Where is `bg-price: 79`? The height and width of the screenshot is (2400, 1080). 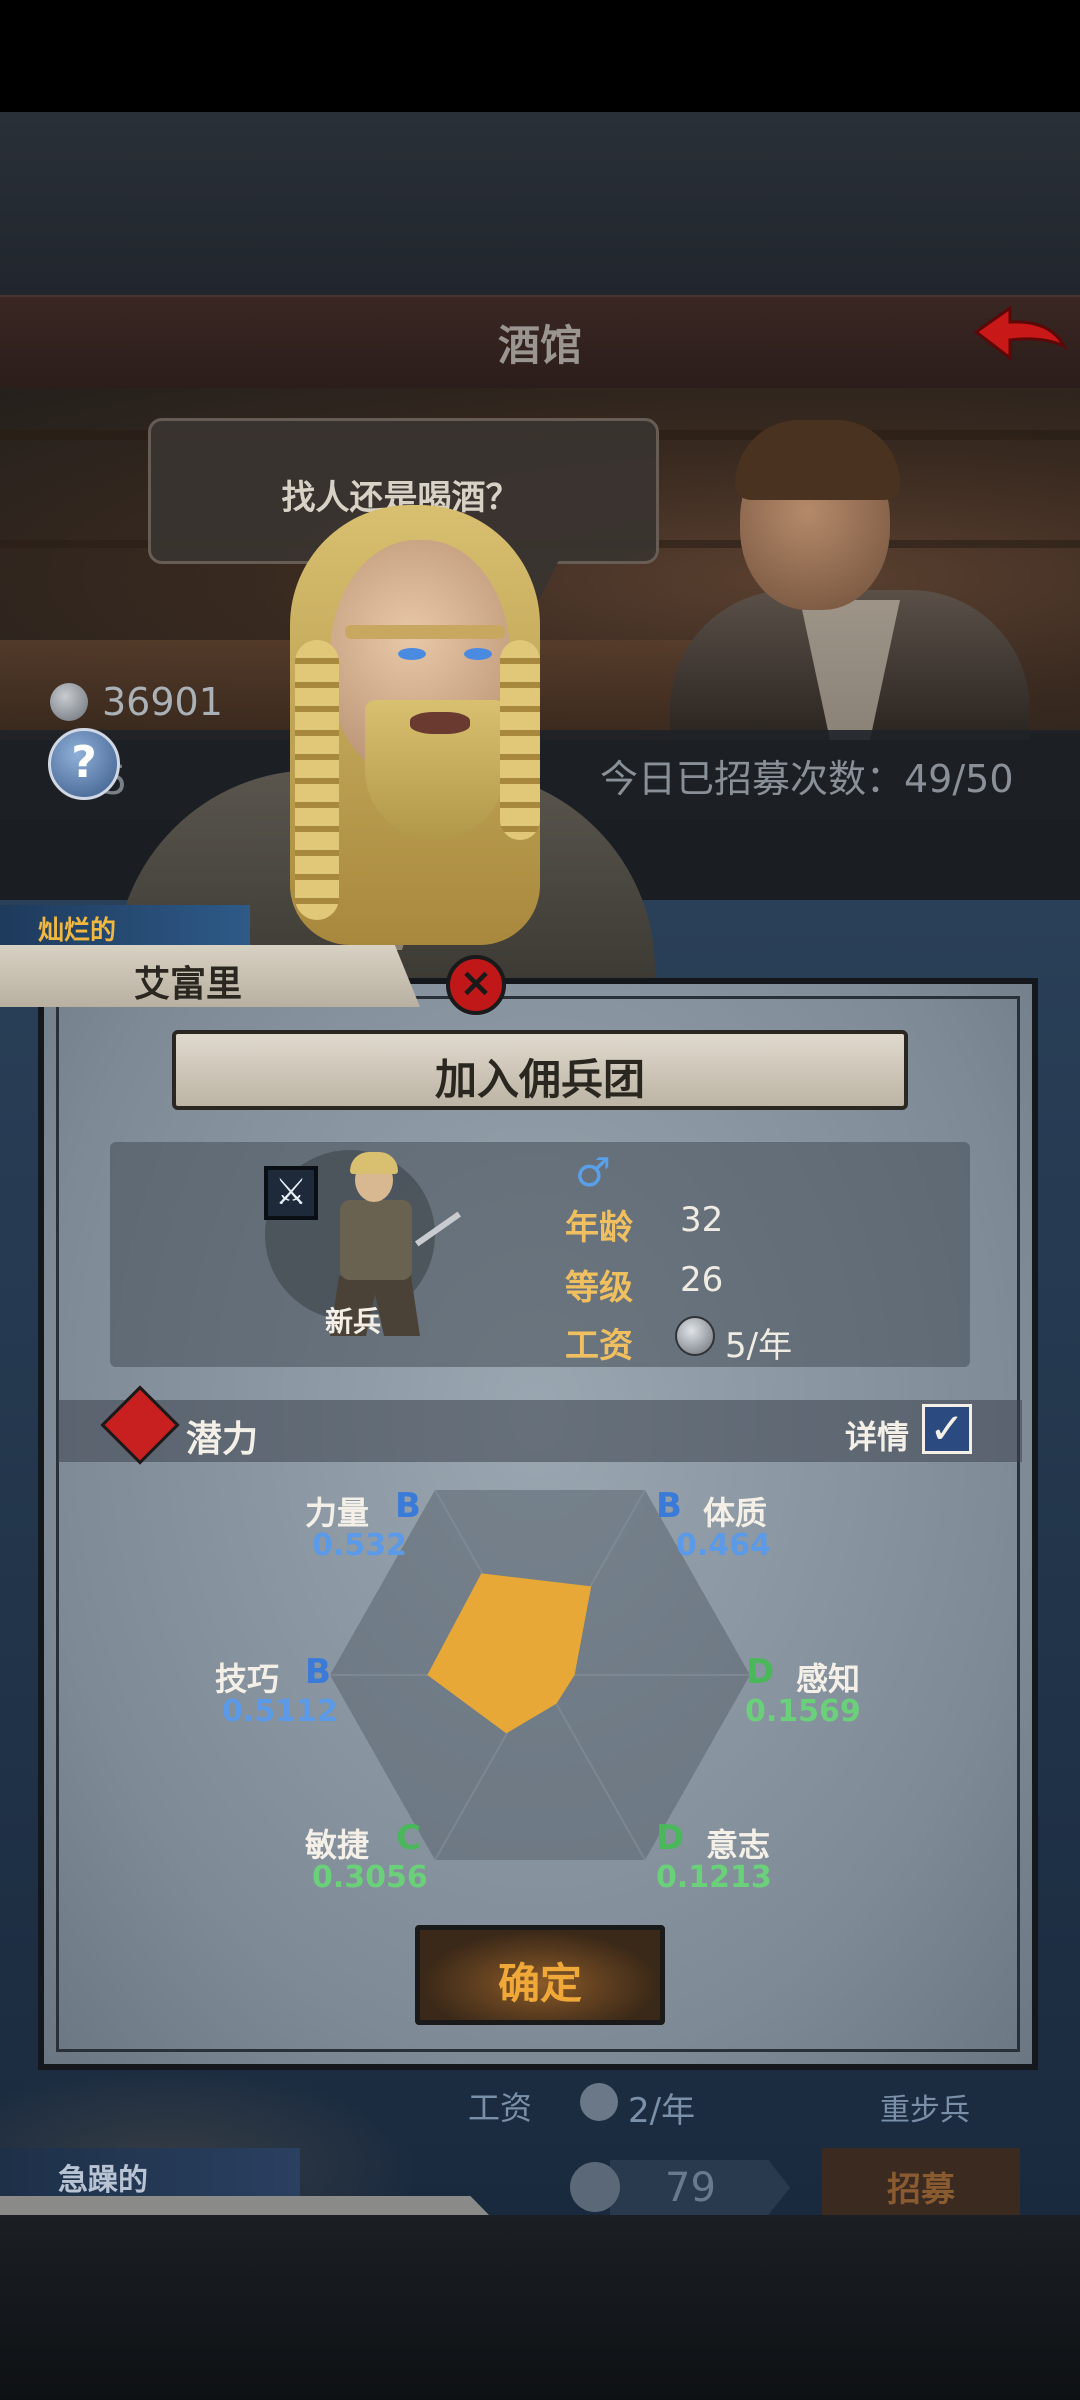
bg-price: 79 is located at coordinates (690, 2188).